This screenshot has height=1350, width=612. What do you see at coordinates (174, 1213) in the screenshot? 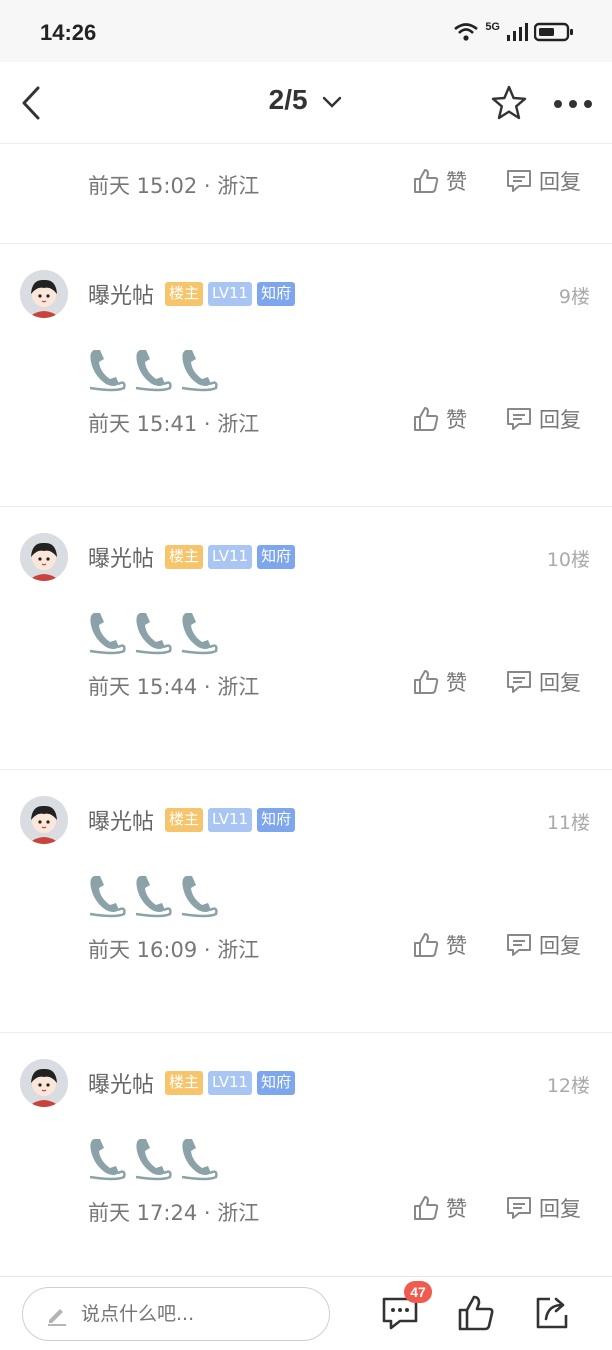
I see `post-time-location: 前天 17:24 · 浙江` at bounding box center [174, 1213].